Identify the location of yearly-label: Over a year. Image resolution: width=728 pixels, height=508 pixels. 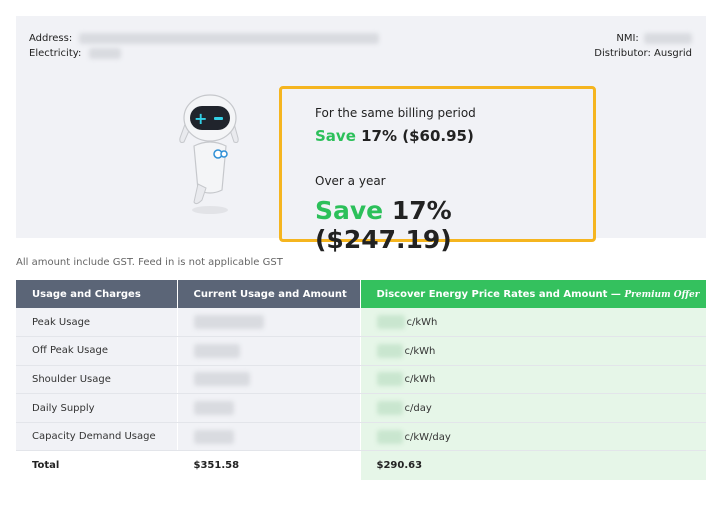
(350, 181).